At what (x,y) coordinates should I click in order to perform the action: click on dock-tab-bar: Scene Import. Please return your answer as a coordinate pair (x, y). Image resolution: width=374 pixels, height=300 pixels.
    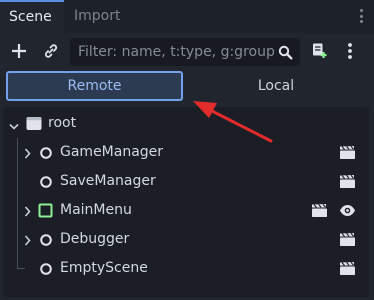
    Looking at the image, I should click on (187, 16).